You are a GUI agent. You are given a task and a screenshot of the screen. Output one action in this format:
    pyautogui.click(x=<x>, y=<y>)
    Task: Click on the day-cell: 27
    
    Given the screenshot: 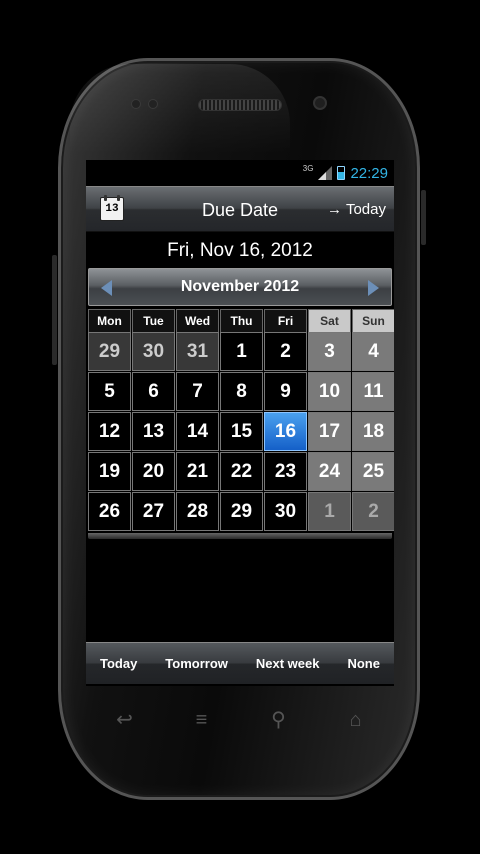 What is the action you would take?
    pyautogui.click(x=153, y=511)
    